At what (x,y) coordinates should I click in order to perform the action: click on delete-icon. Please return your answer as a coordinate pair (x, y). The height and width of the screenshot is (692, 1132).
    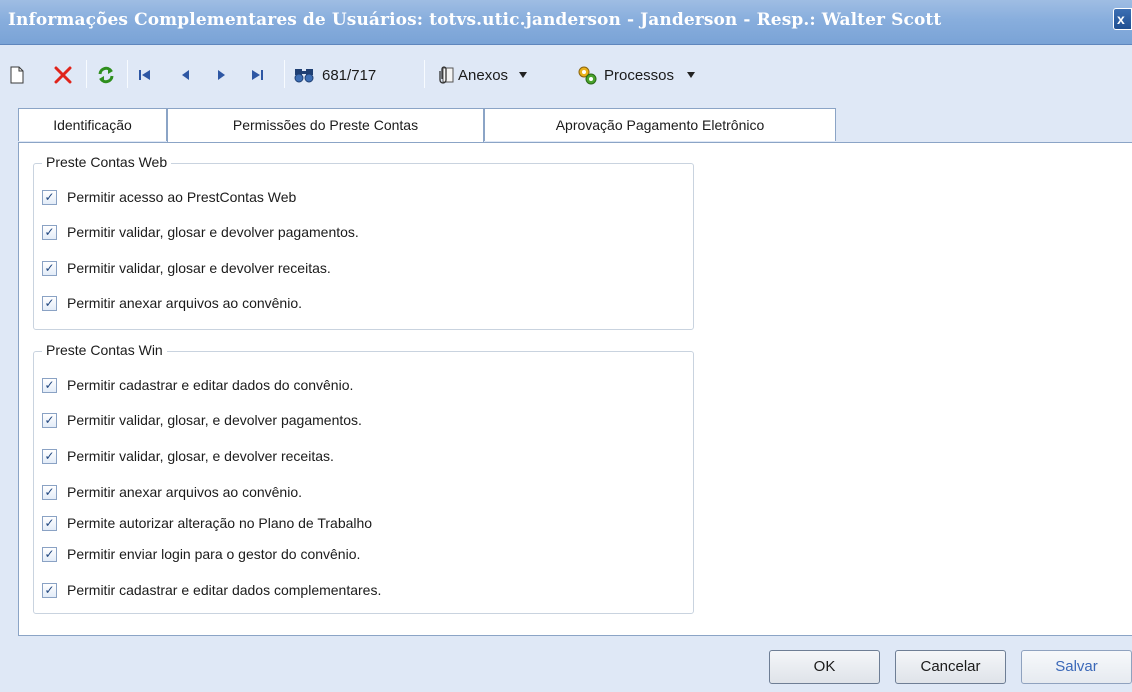
    Looking at the image, I should click on (63, 75).